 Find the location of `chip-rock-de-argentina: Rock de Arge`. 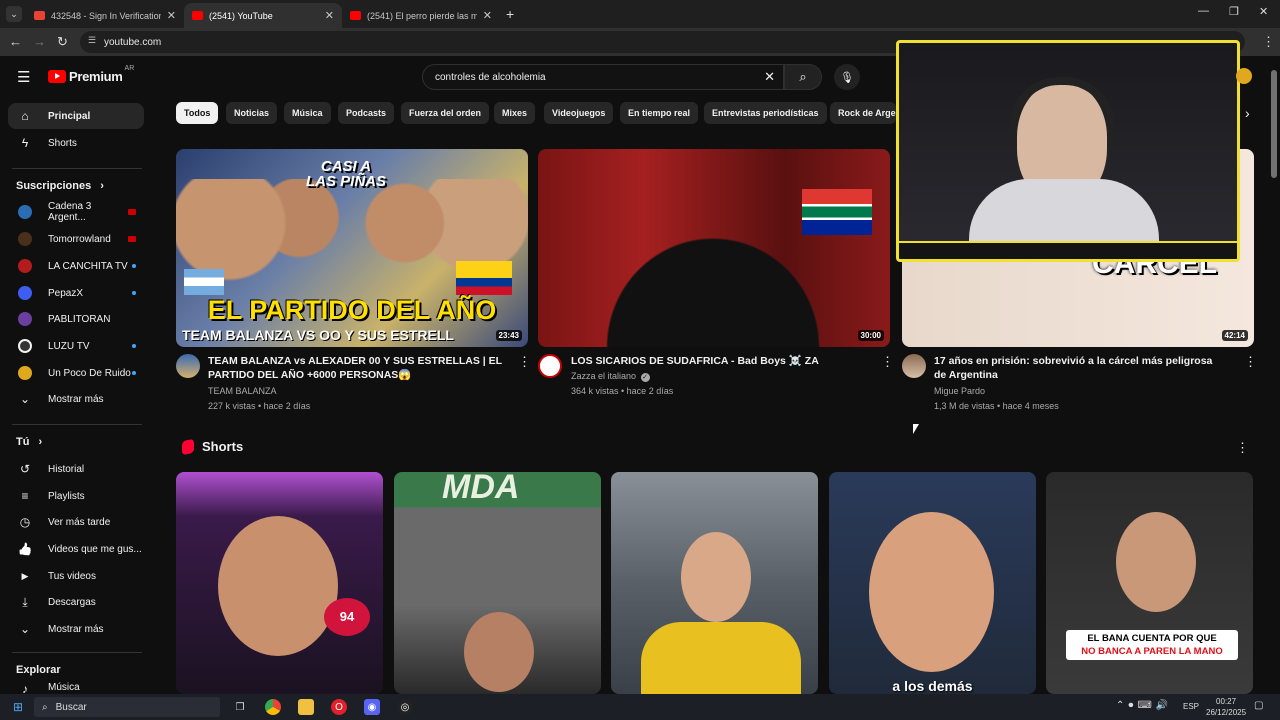

chip-rock-de-argentina: Rock de Arge is located at coordinates (863, 113).